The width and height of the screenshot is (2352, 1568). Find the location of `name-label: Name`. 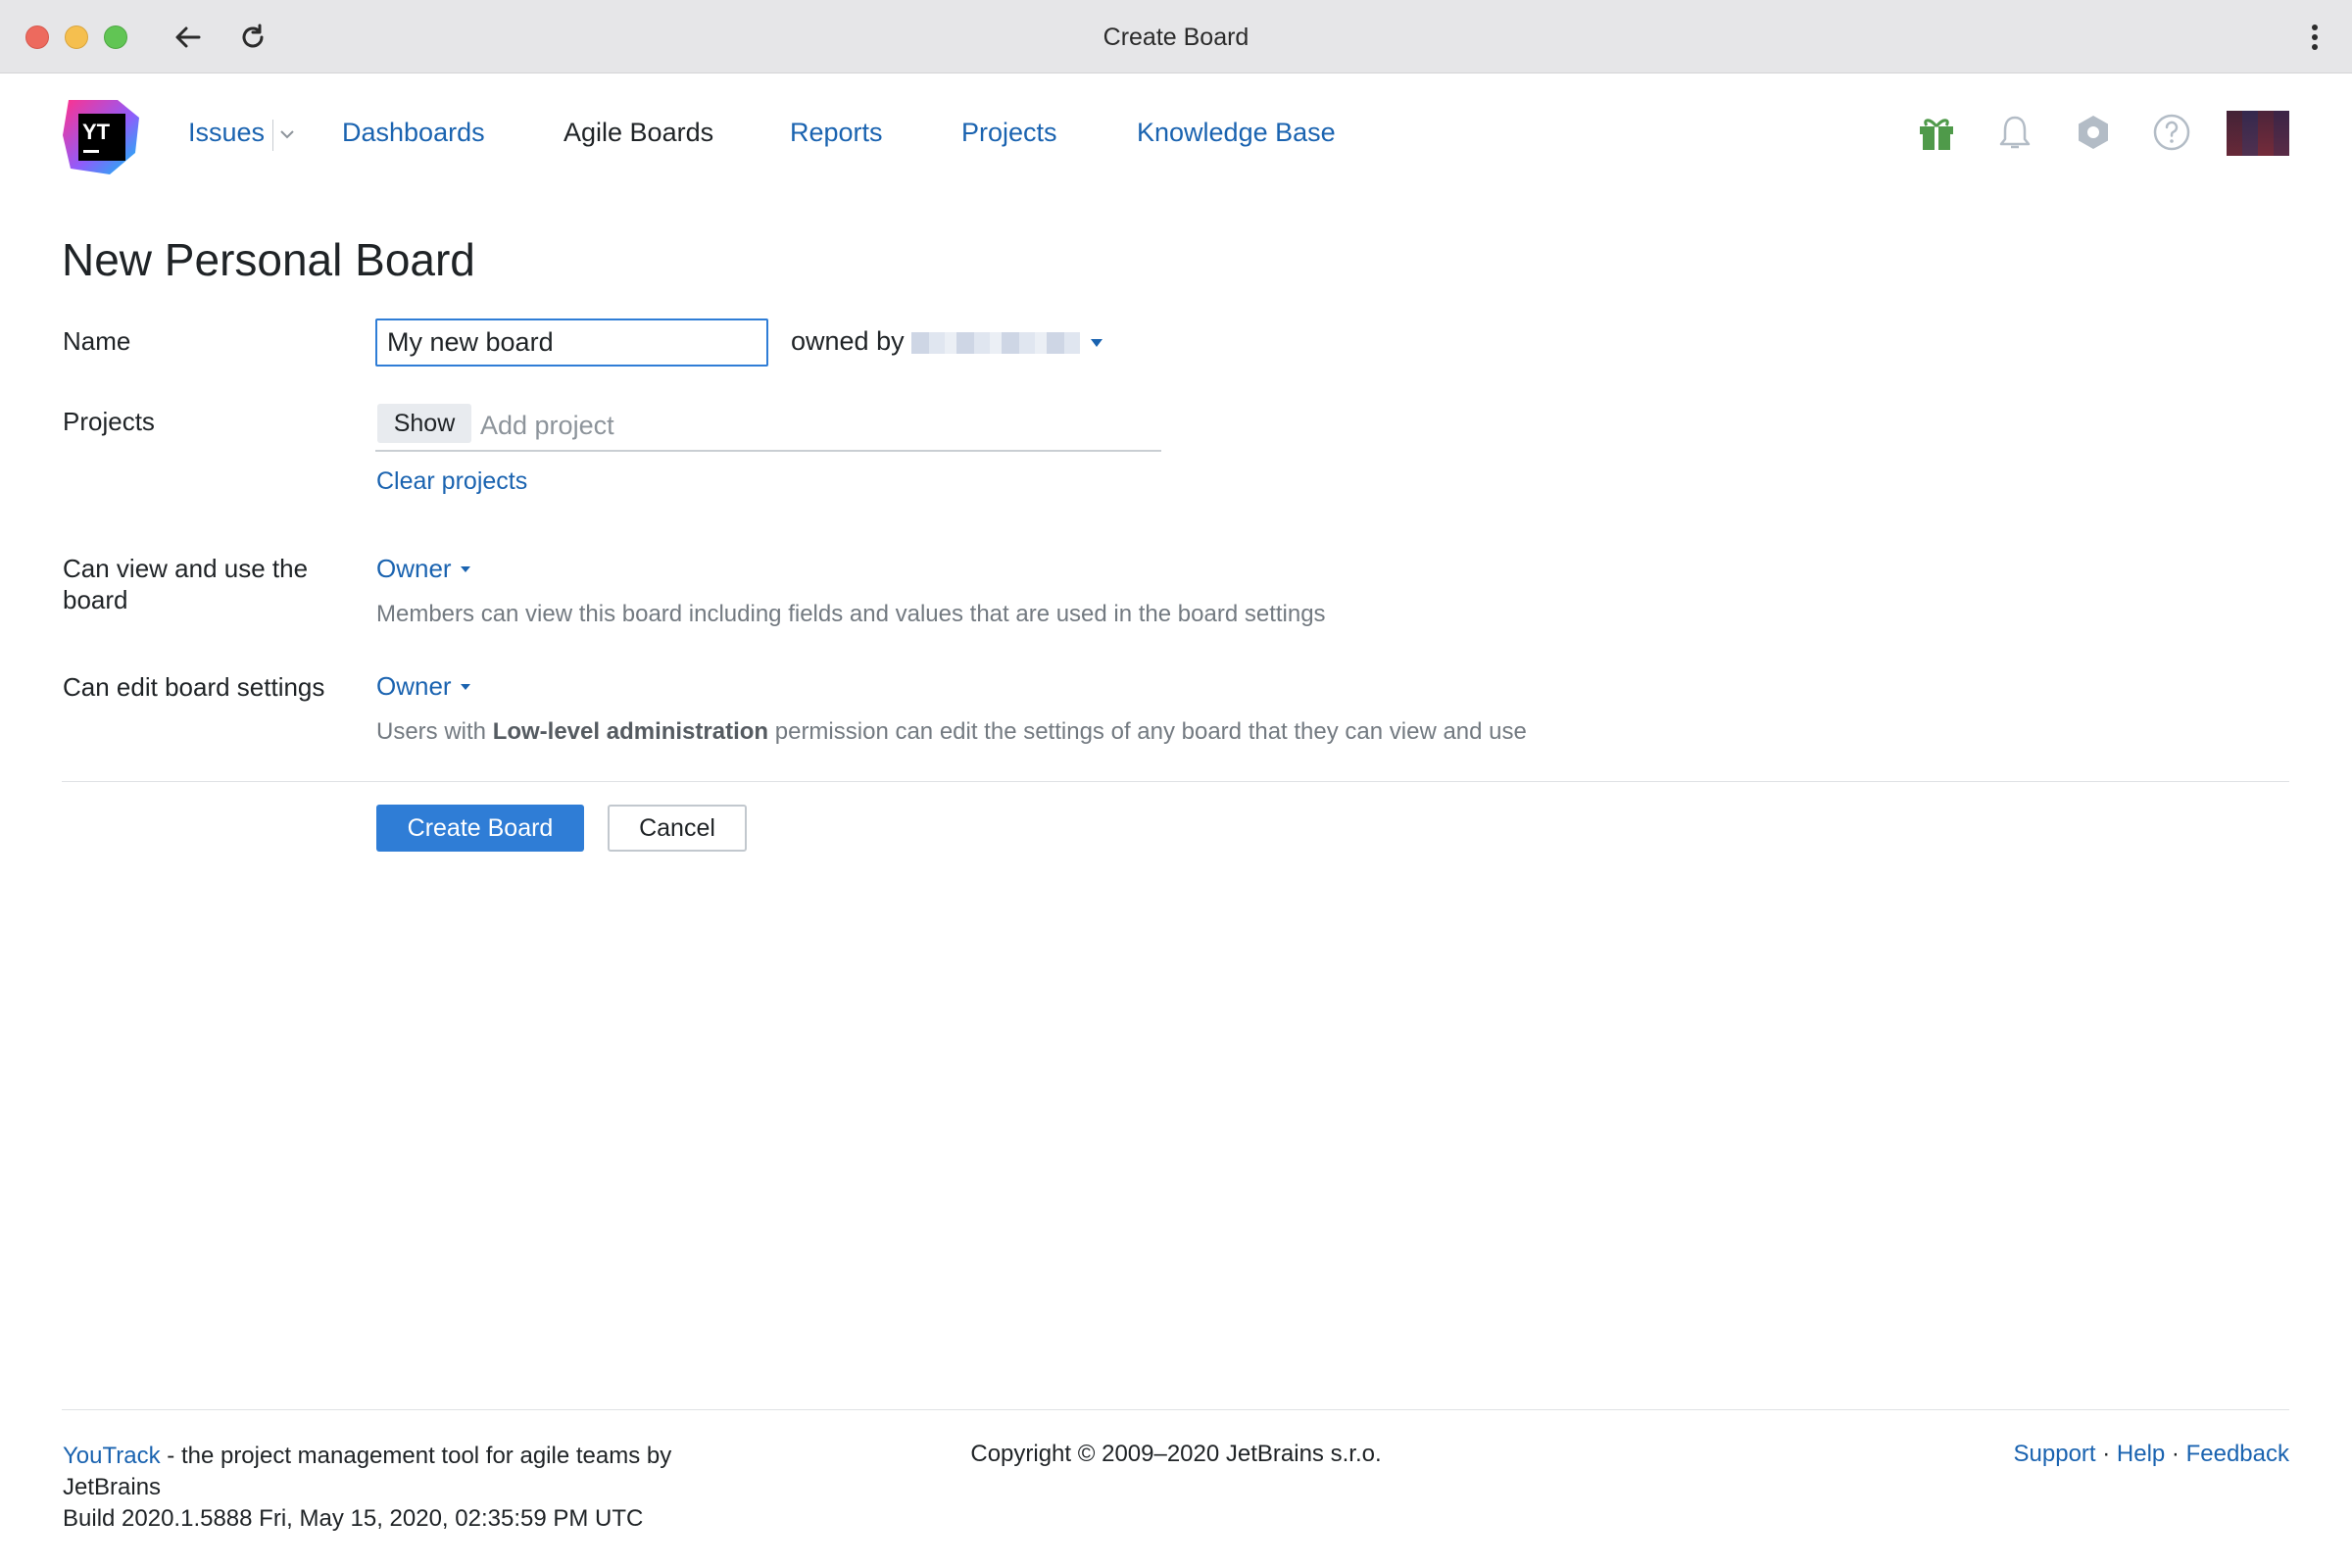

name-label: Name is located at coordinates (97, 341).